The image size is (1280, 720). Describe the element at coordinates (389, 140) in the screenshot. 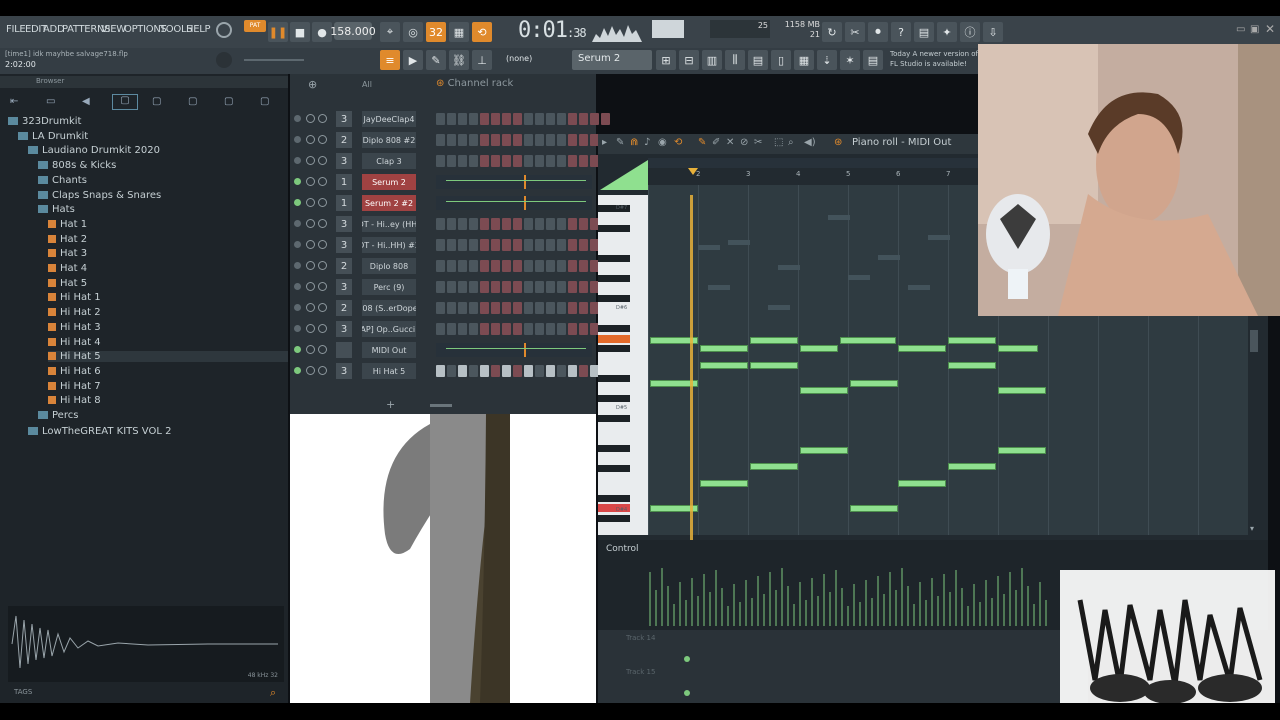

I see `channel-name-button: Diplo 808 #2` at that location.